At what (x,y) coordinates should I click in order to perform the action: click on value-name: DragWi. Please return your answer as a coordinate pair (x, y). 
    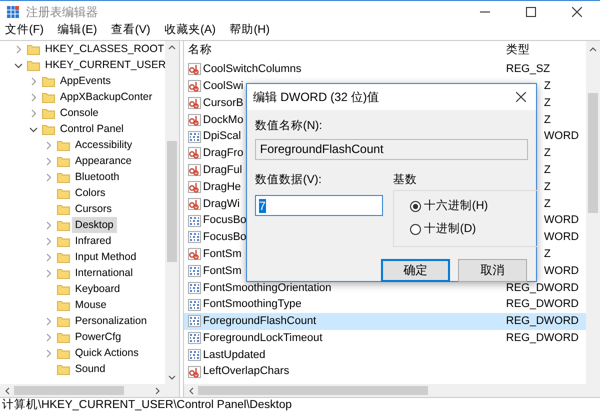
    Looking at the image, I should click on (221, 204).